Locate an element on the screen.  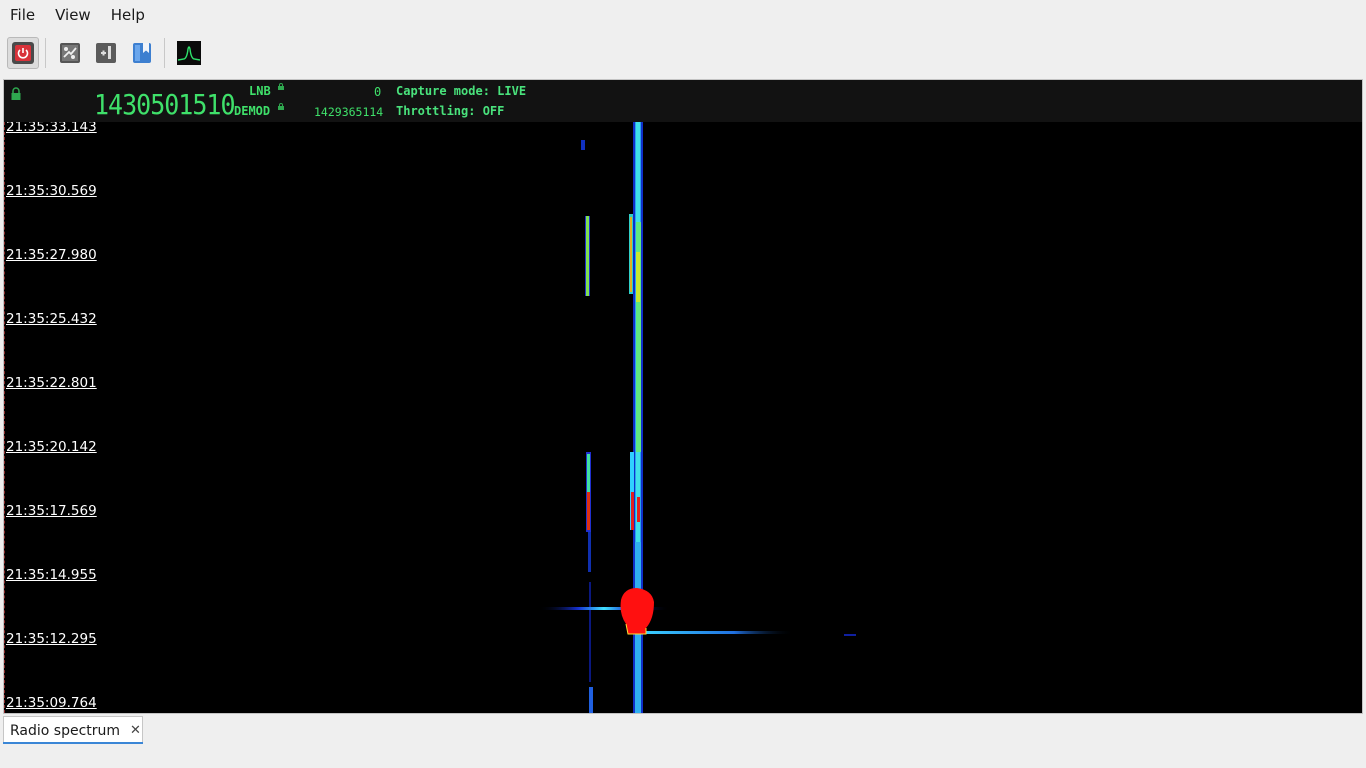
throttling-status: Throttling: OFF is located at coordinates (450, 111).